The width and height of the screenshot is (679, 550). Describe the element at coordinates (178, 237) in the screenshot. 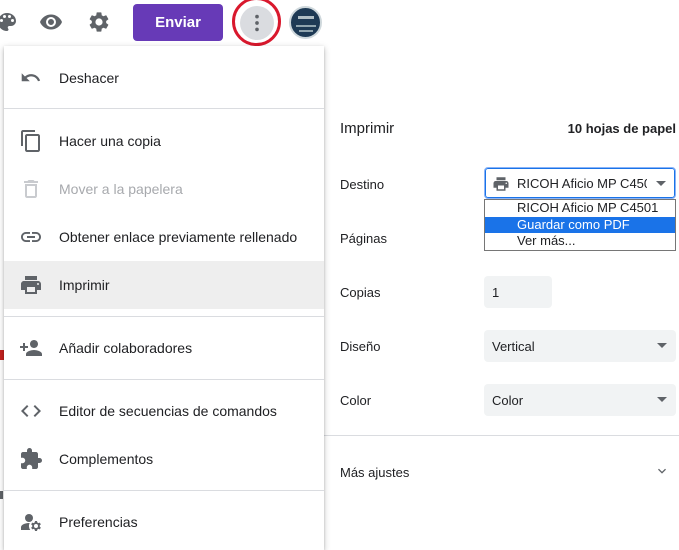

I see `menu-item-label: Obtener enlace previamente rellenado` at that location.